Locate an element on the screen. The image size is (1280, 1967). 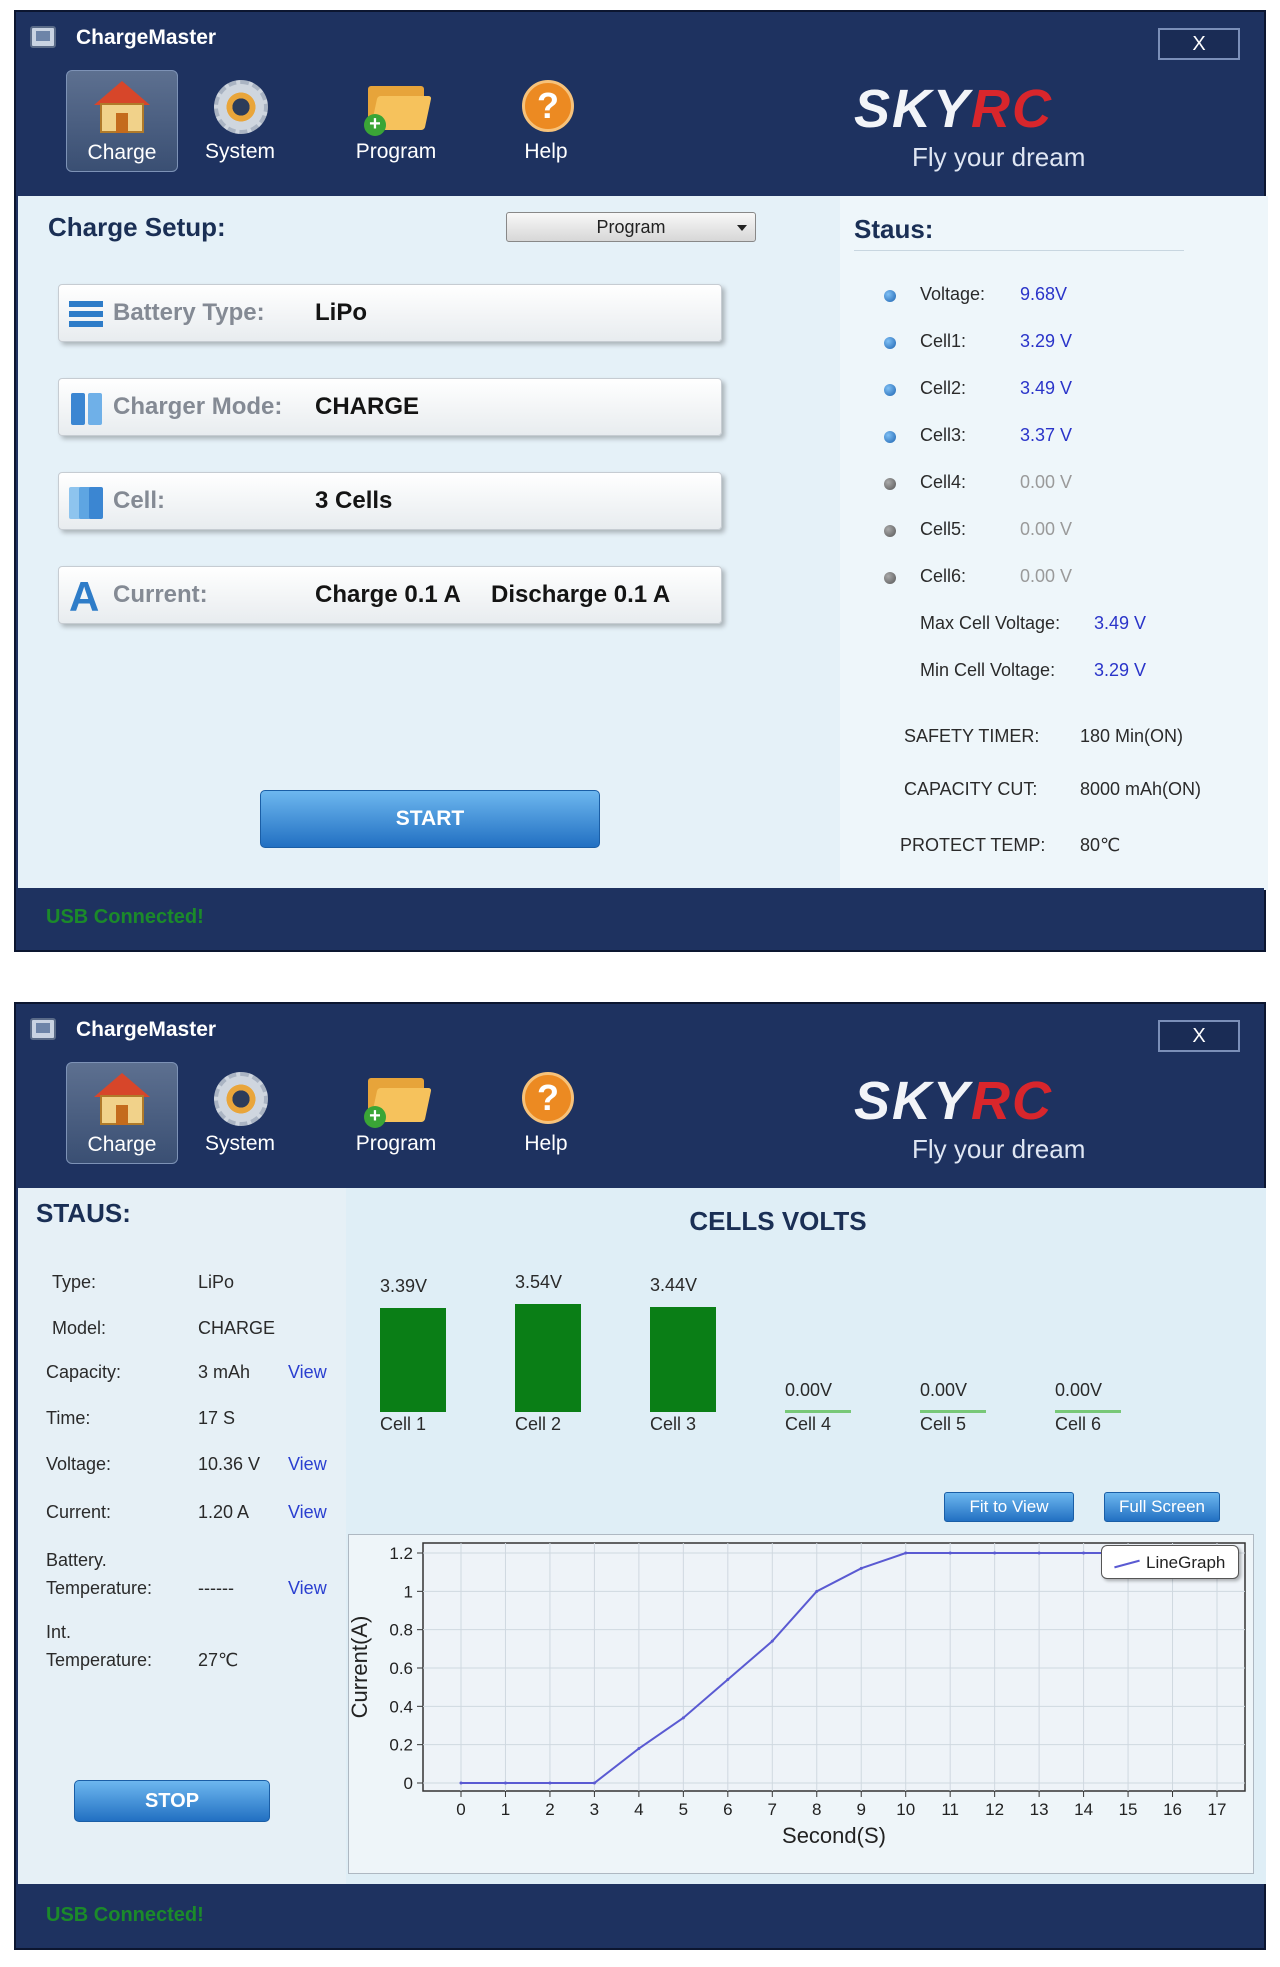
y-axis-title: Current(A) is located at coordinates (360, 1667).